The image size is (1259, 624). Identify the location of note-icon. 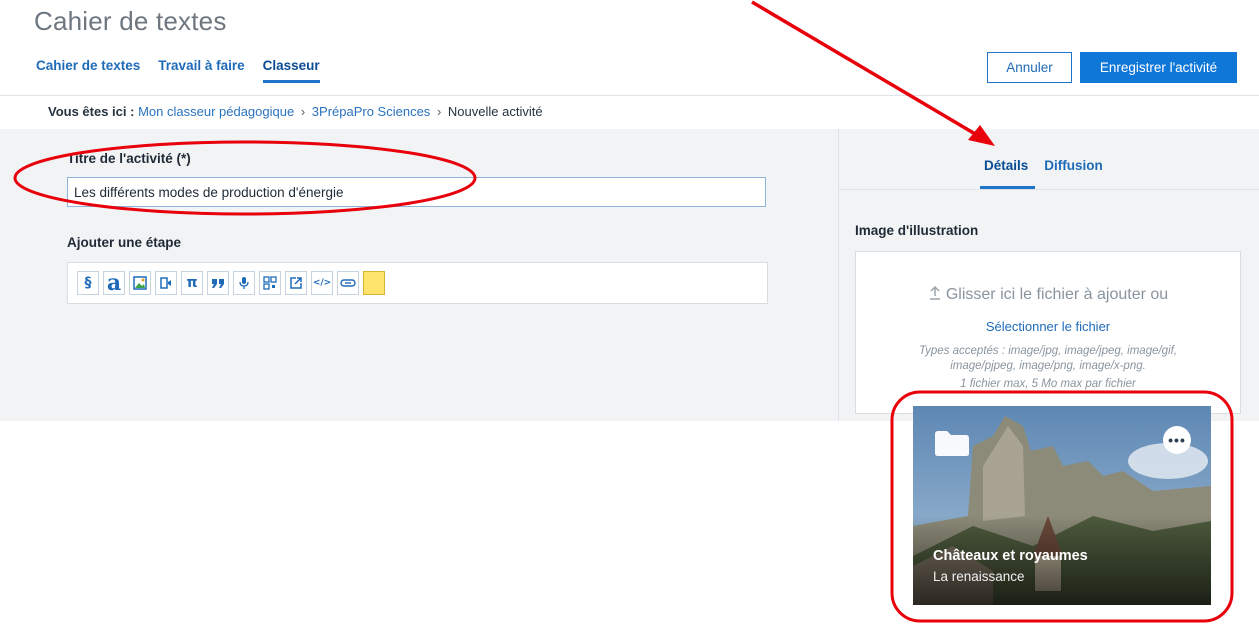
(374, 283).